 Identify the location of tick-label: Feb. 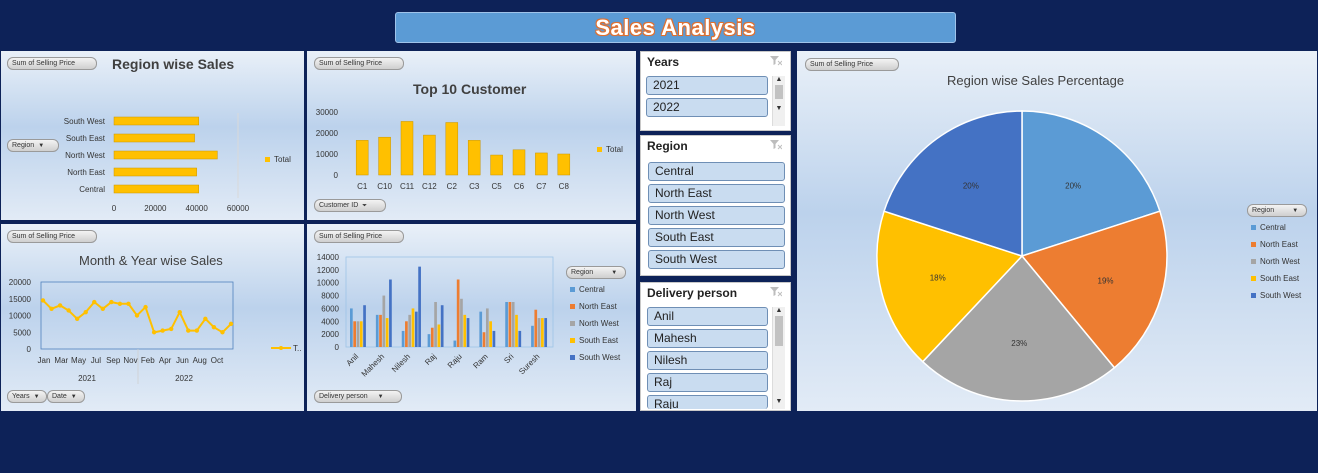
(148, 360).